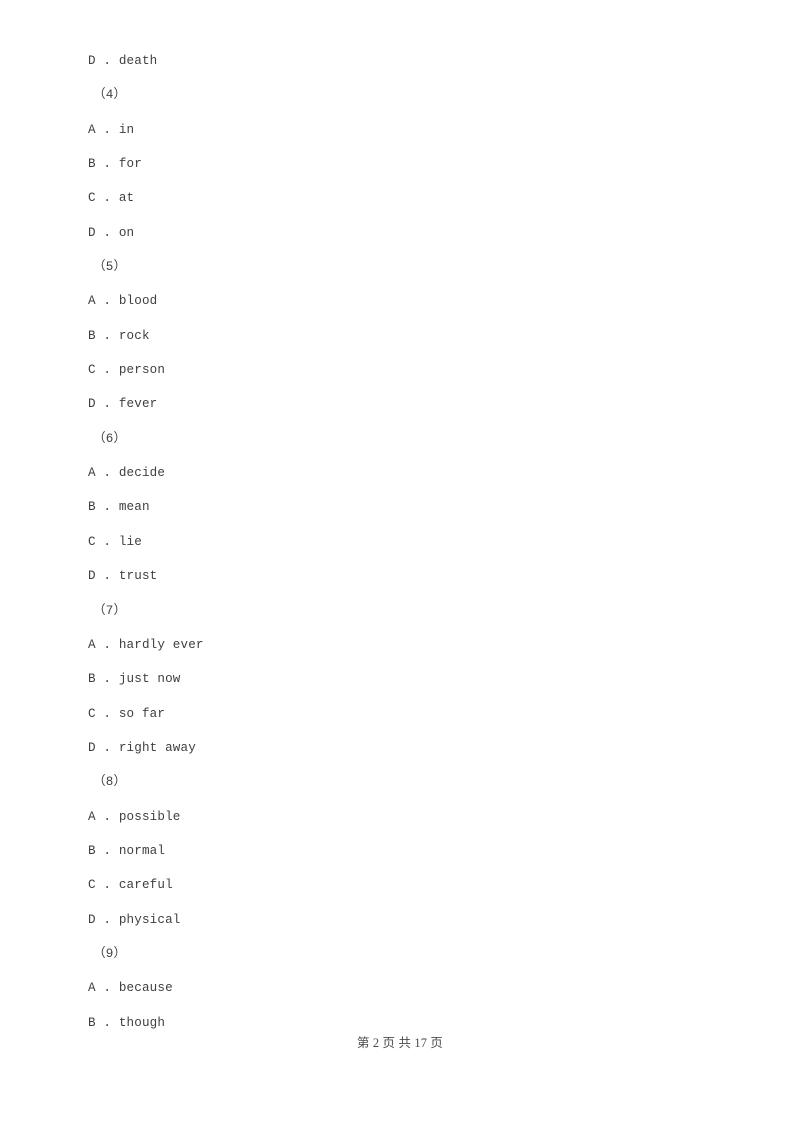  I want to click on question-group-label: （6）, so click(110, 438).